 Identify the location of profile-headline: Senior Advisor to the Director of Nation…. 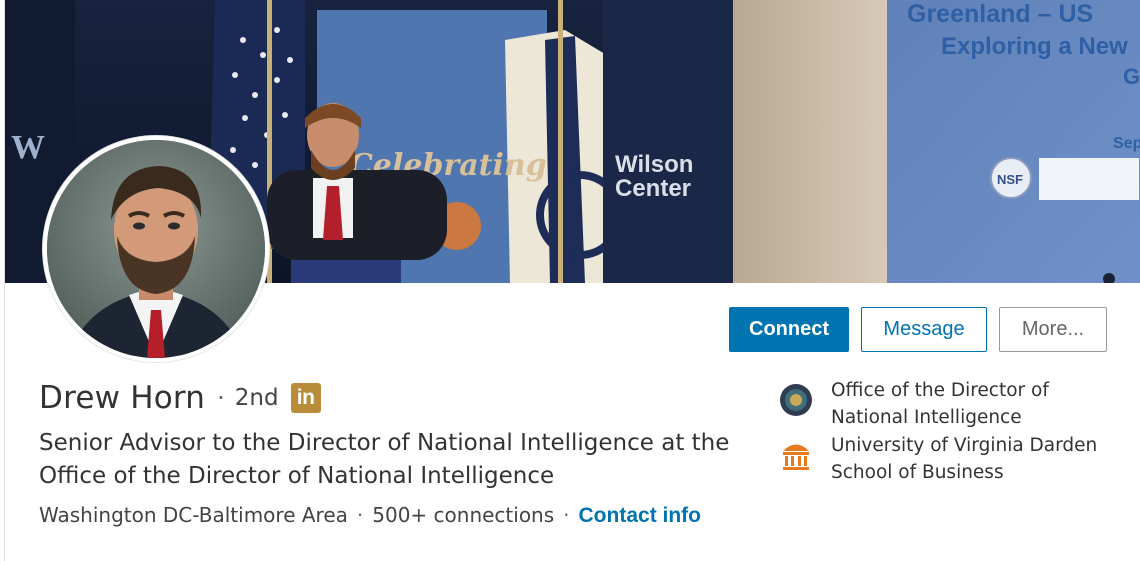
(384, 459).